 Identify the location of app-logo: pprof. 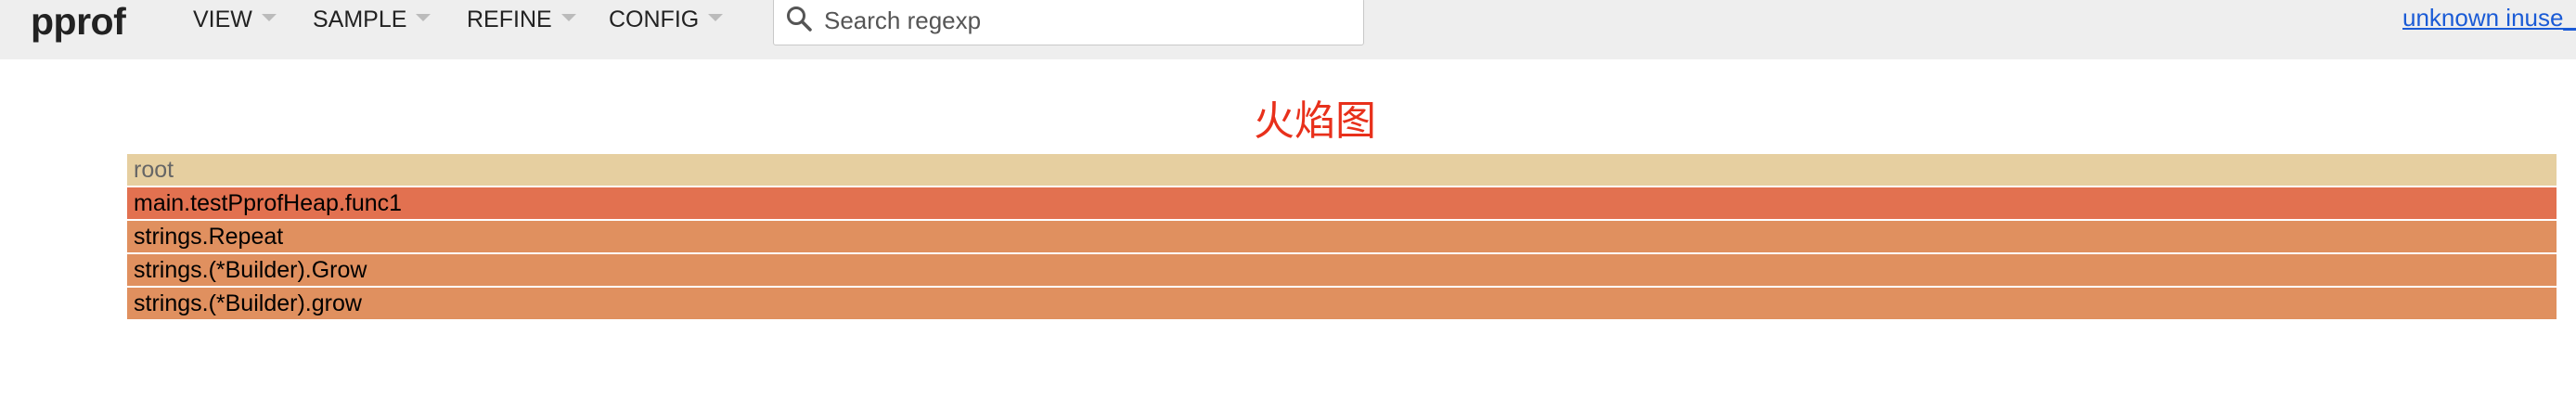
(78, 21).